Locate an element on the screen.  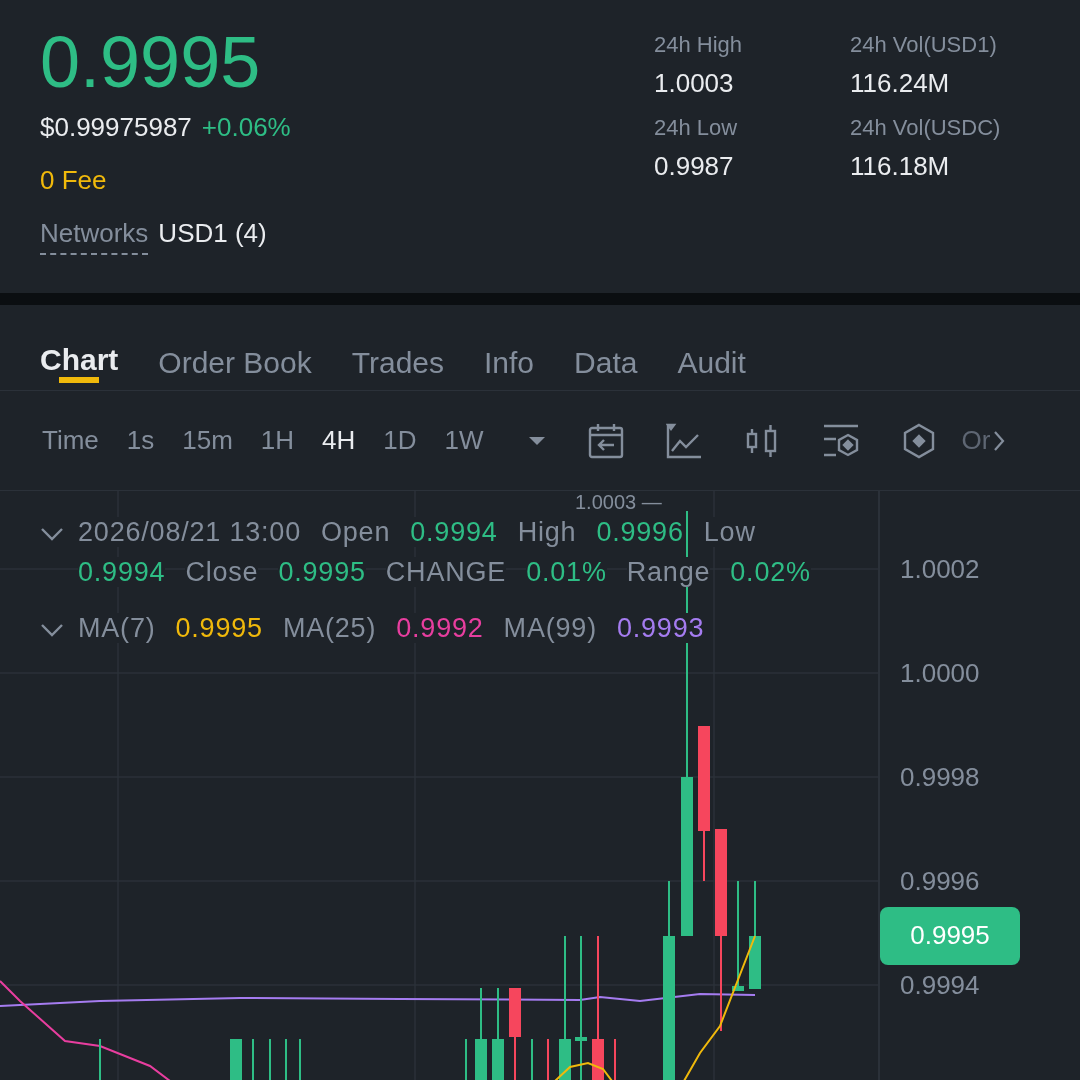
stat-label: 24h Low is located at coordinates (696, 128).